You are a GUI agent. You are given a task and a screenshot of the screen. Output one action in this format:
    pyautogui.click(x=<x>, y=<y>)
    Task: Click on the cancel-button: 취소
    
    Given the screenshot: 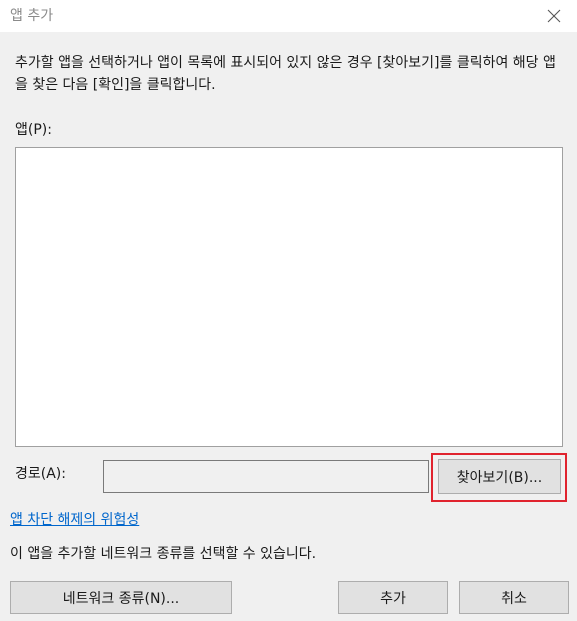 What is the action you would take?
    pyautogui.click(x=514, y=597)
    